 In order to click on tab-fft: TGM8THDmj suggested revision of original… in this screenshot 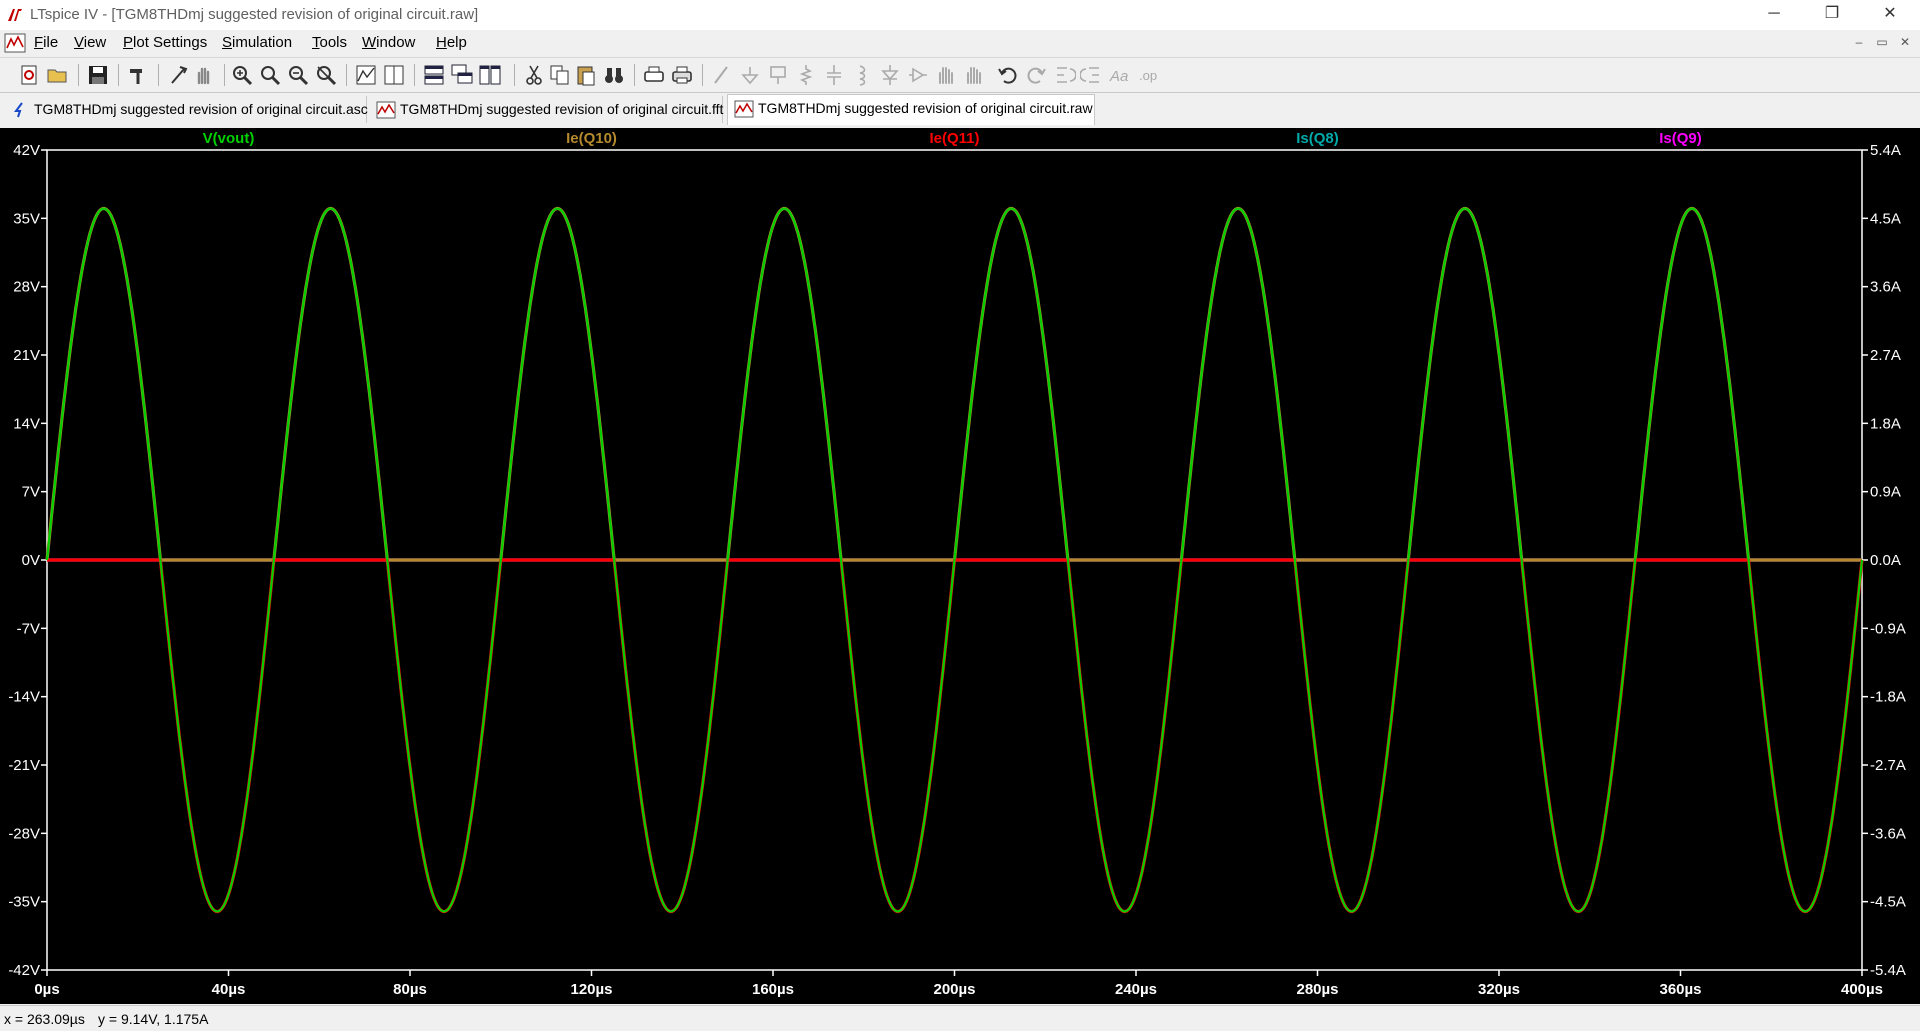, I will do `click(546, 109)`.